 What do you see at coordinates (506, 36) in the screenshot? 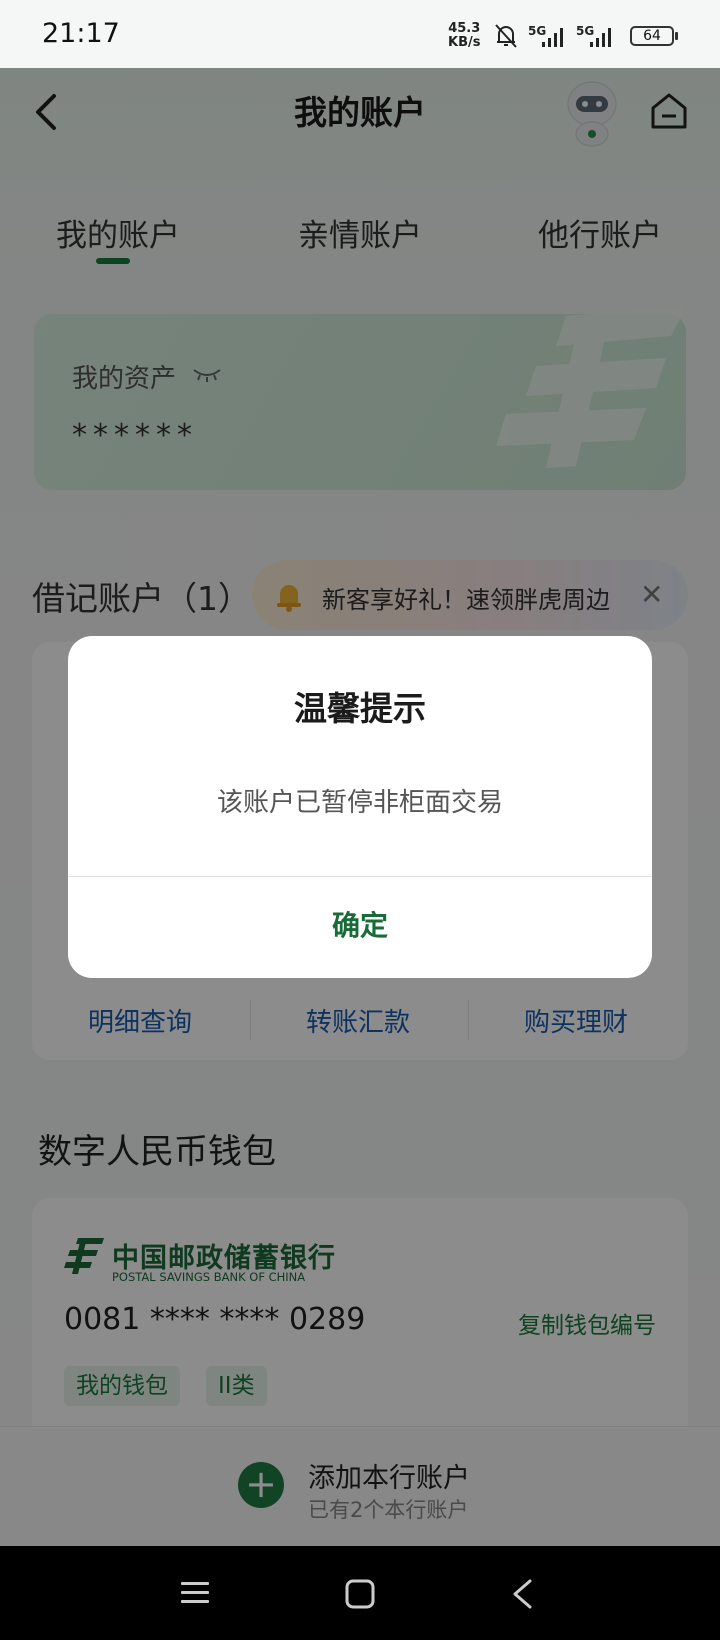
I see `mute-bell-icon` at bounding box center [506, 36].